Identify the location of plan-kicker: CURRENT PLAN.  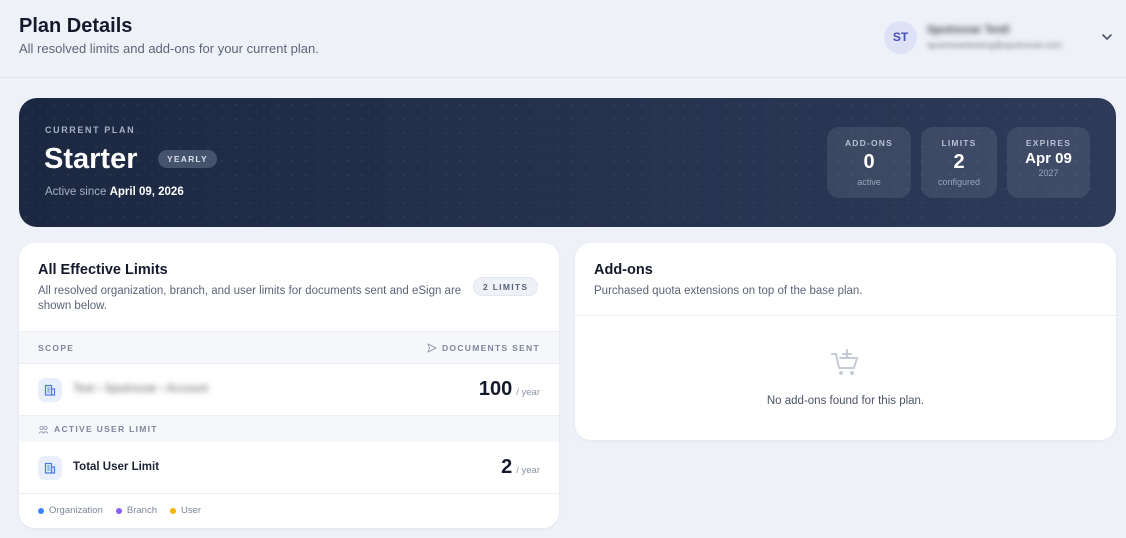
(90, 130).